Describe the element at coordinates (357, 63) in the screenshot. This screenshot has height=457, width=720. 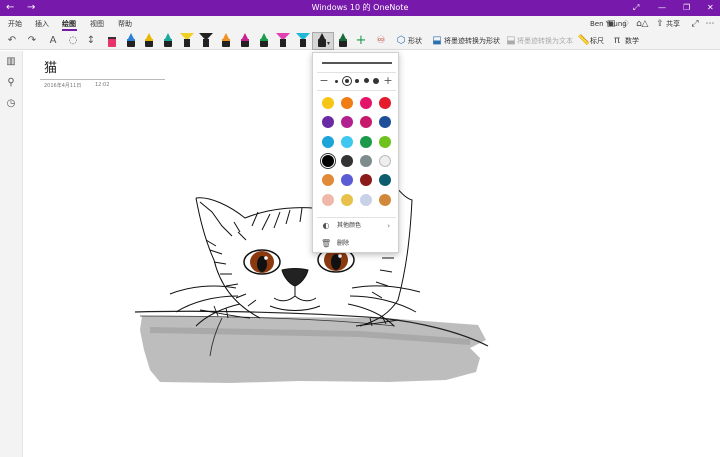
I see `stroke-preview` at that location.